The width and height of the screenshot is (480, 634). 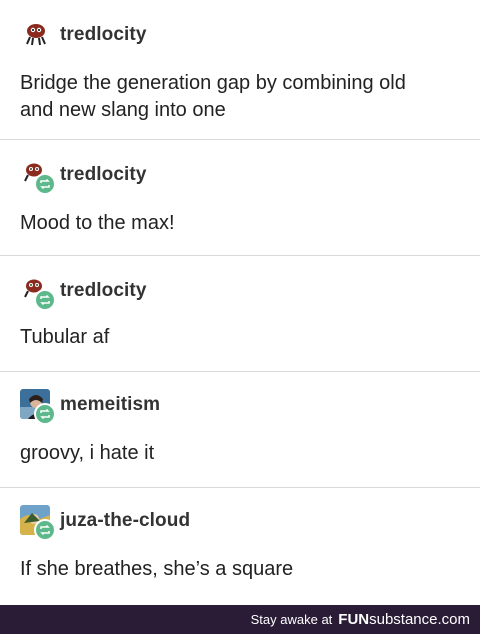 What do you see at coordinates (157, 569) in the screenshot?
I see `post-text: If she breathes, she’s a square` at bounding box center [157, 569].